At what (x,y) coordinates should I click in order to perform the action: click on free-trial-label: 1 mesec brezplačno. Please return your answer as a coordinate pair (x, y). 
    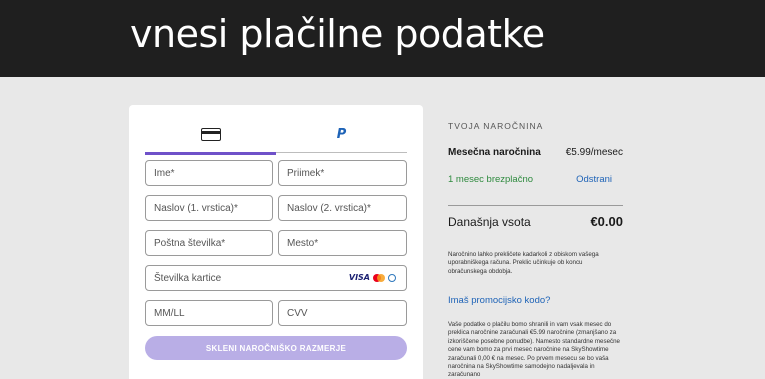
    Looking at the image, I should click on (491, 179).